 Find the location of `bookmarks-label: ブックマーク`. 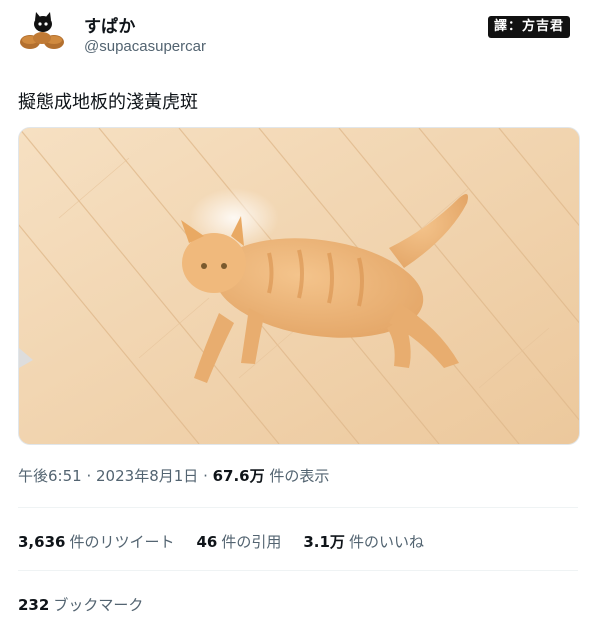

bookmarks-label: ブックマーク is located at coordinates (98, 605).